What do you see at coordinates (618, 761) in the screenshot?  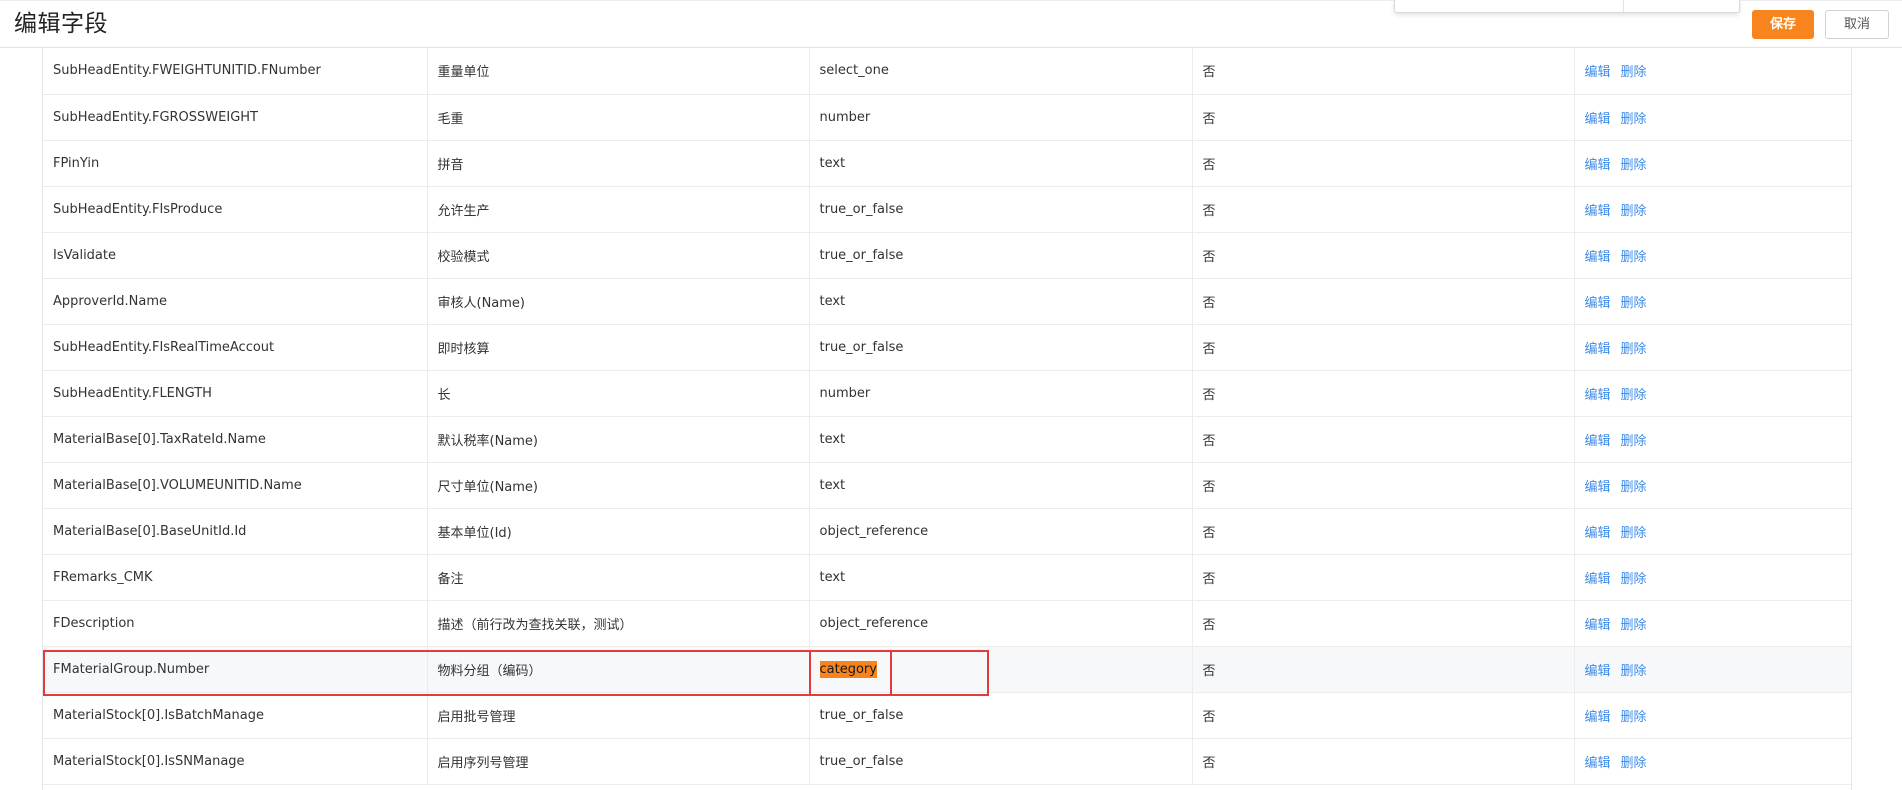 I see `field-name-cell: 启用序列号管理` at bounding box center [618, 761].